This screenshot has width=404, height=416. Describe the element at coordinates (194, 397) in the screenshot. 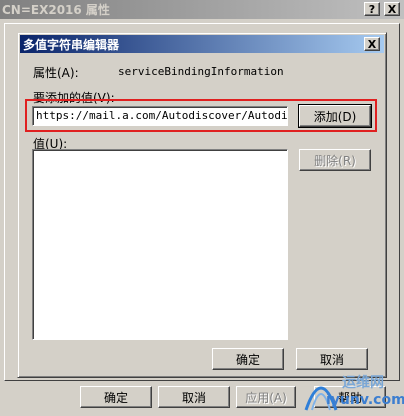

I see `outer-cancel-button: 取消` at that location.